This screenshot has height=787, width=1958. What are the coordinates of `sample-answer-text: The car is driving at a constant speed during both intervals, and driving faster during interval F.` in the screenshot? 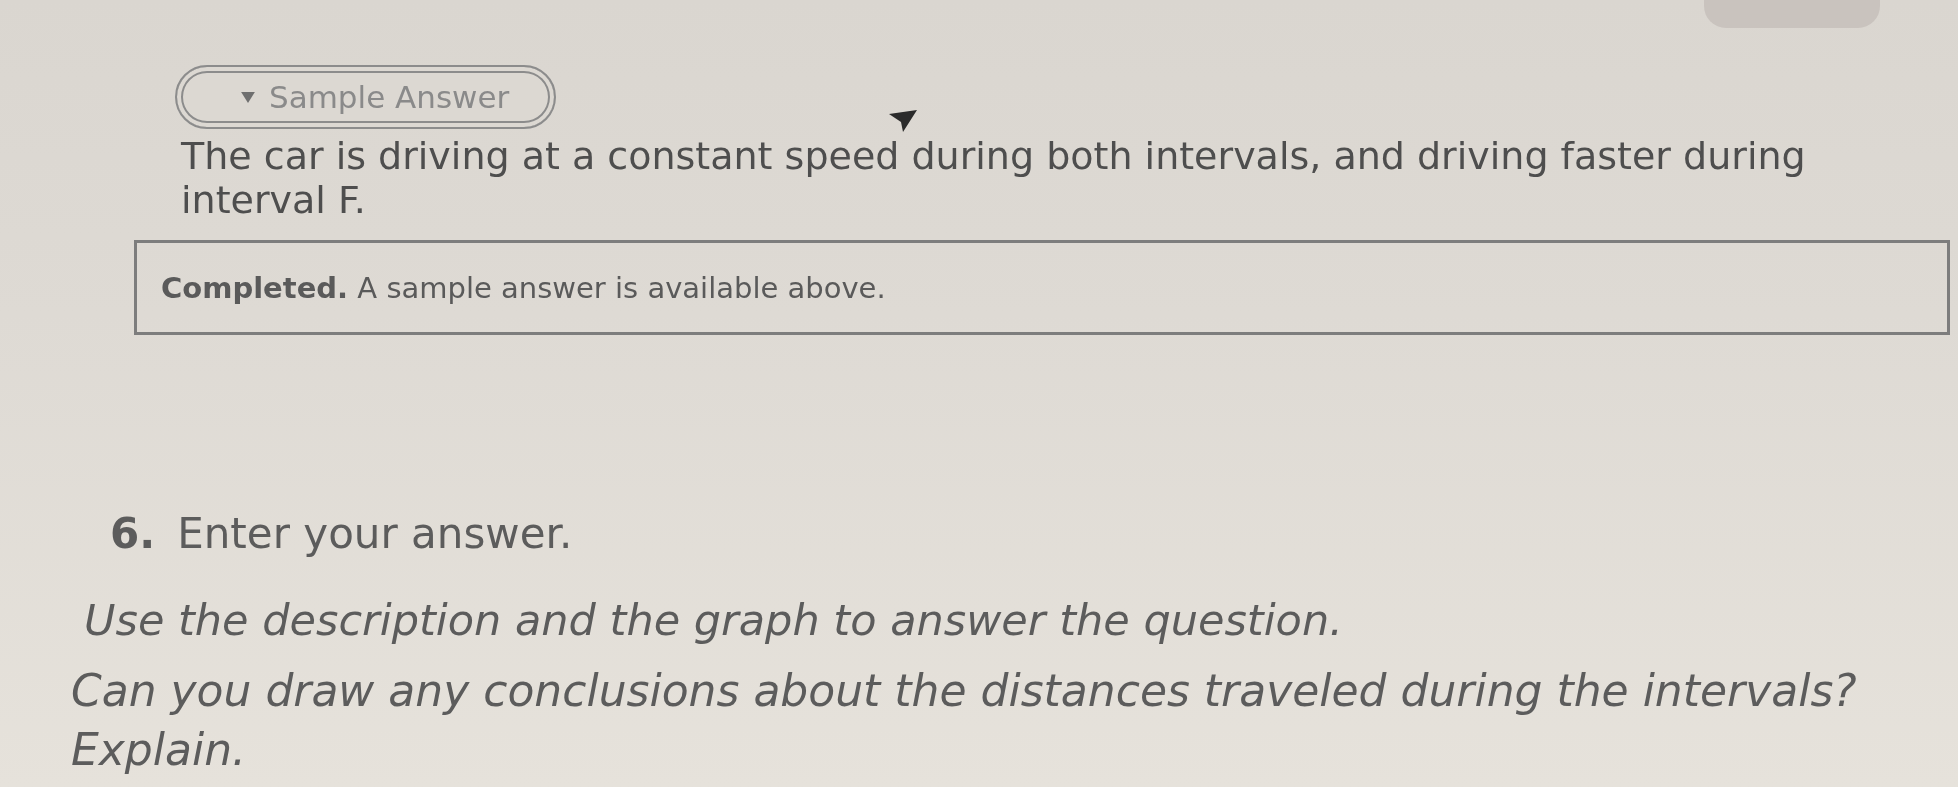 It's located at (994, 178).